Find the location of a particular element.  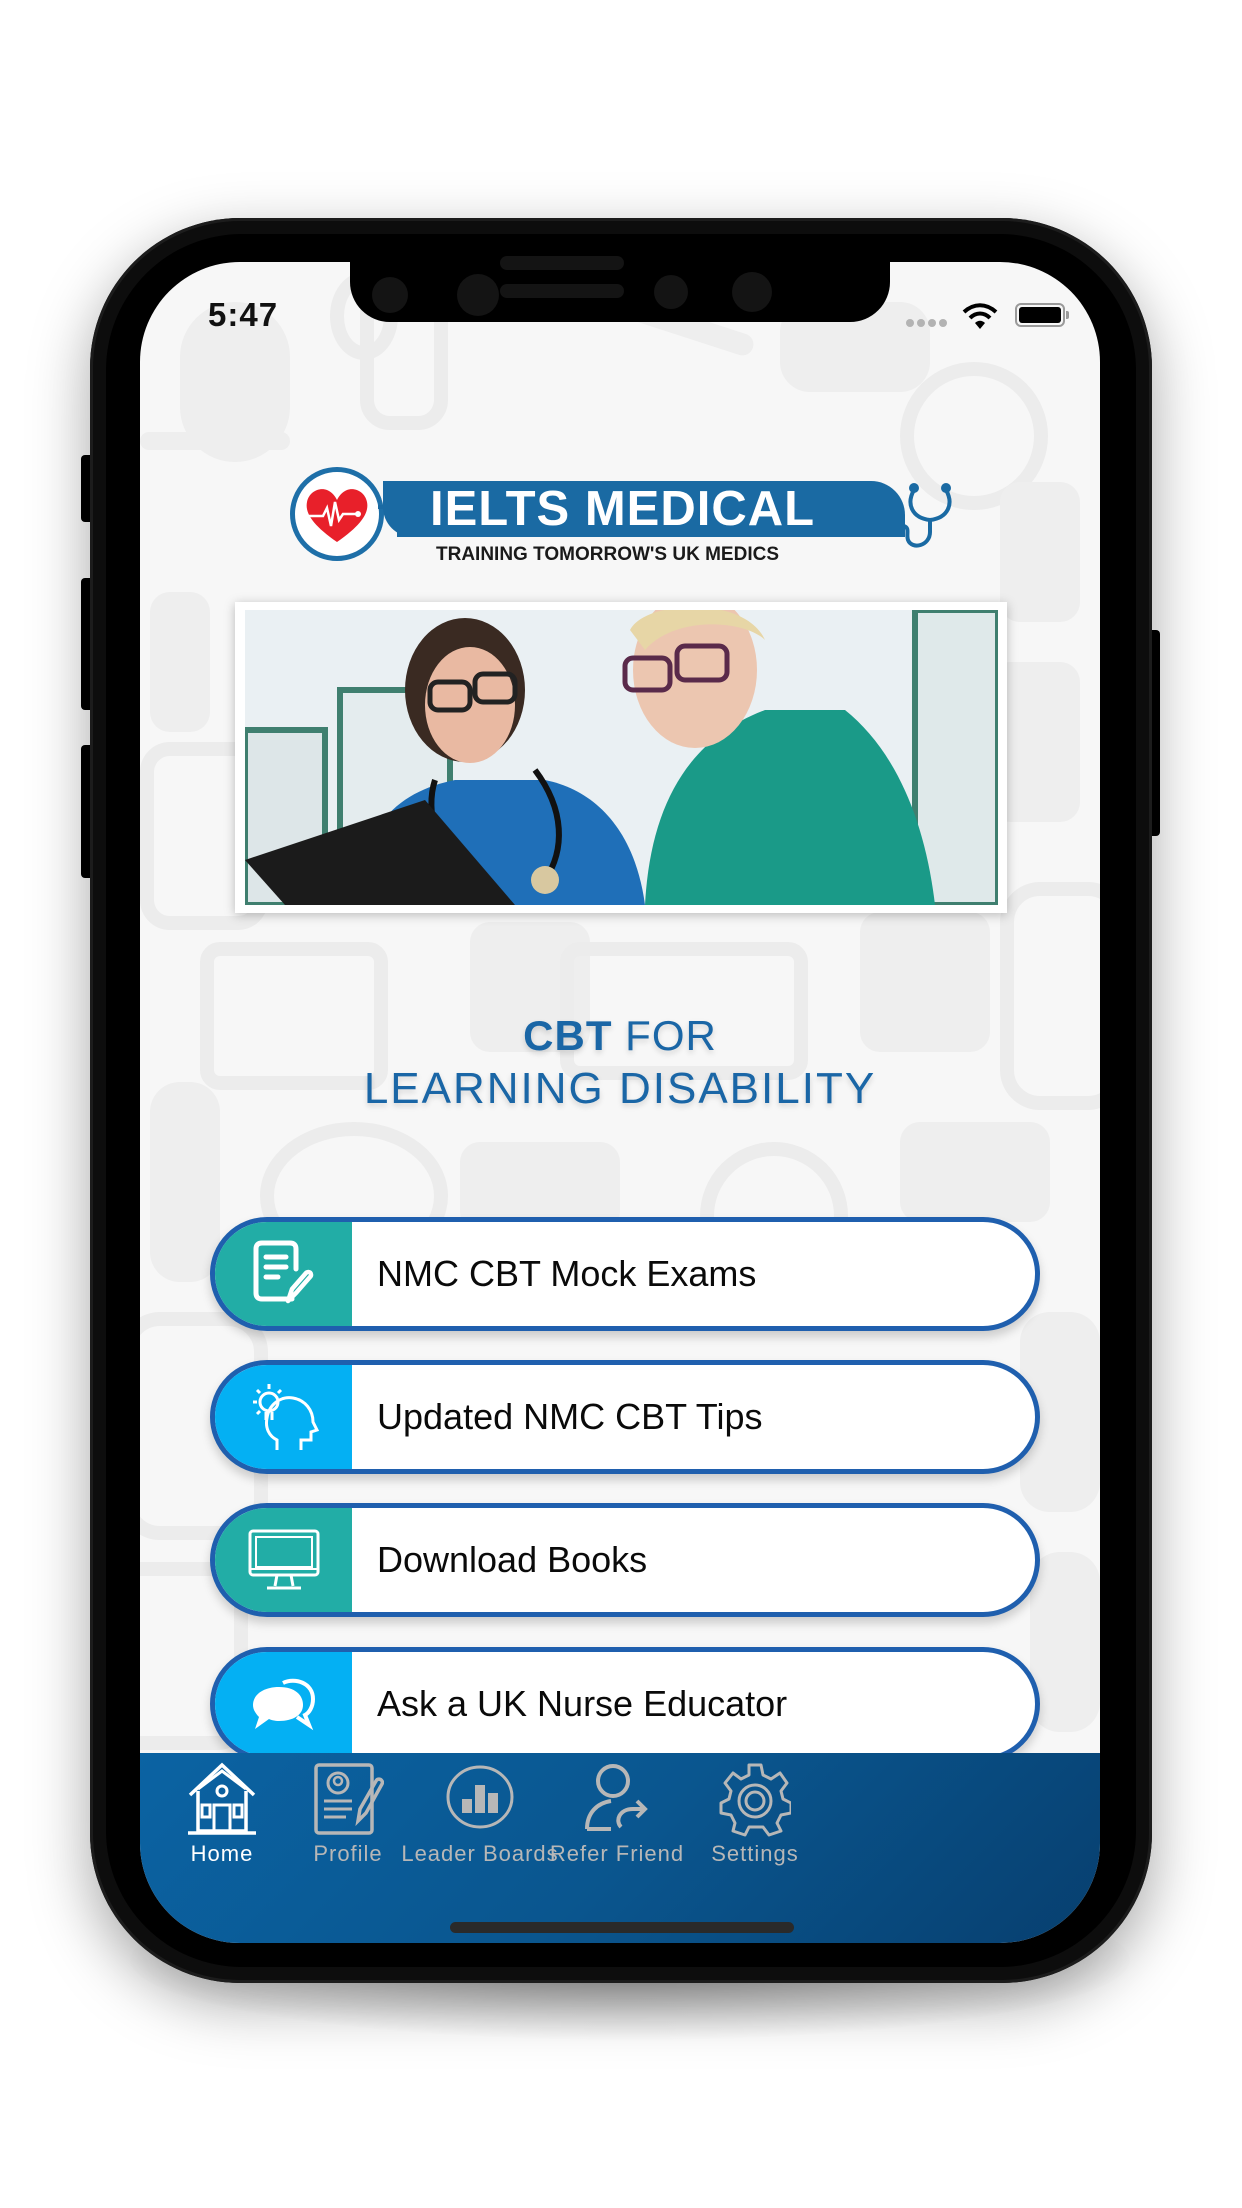

tab-label: Settings is located at coordinates (755, 1853).